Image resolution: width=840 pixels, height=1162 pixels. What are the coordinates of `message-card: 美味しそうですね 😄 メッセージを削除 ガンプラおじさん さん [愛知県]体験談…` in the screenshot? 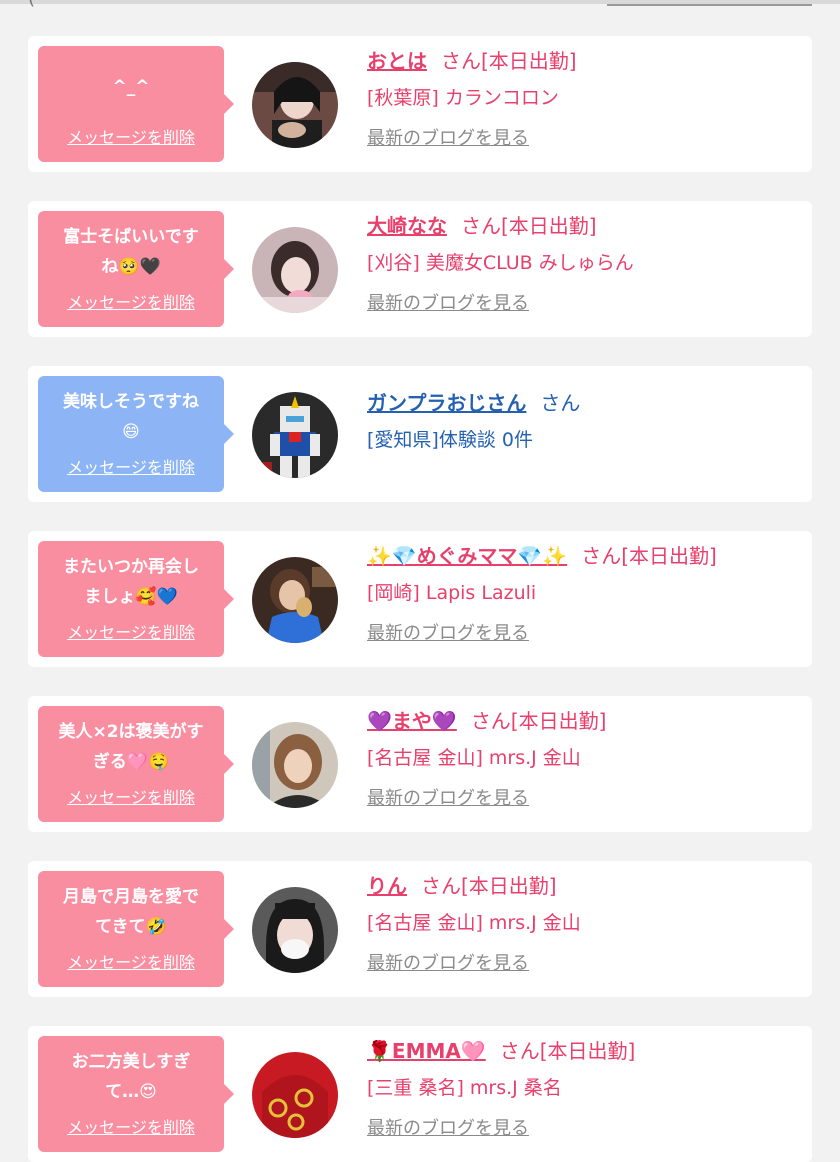 It's located at (420, 434).